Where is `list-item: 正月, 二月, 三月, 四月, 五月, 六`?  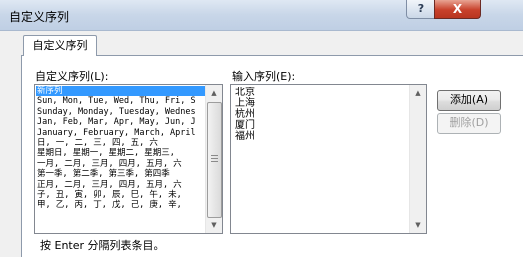
list-item: 正月, 二月, 三月, 四月, 五月, 六 is located at coordinates (120, 185).